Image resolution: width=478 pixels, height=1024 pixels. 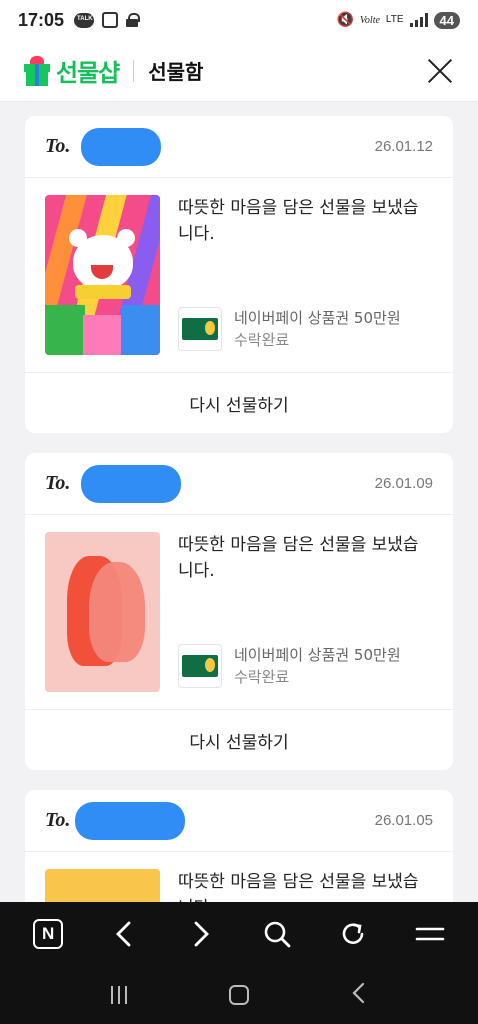 I want to click on refresh-button, so click(x=353, y=934).